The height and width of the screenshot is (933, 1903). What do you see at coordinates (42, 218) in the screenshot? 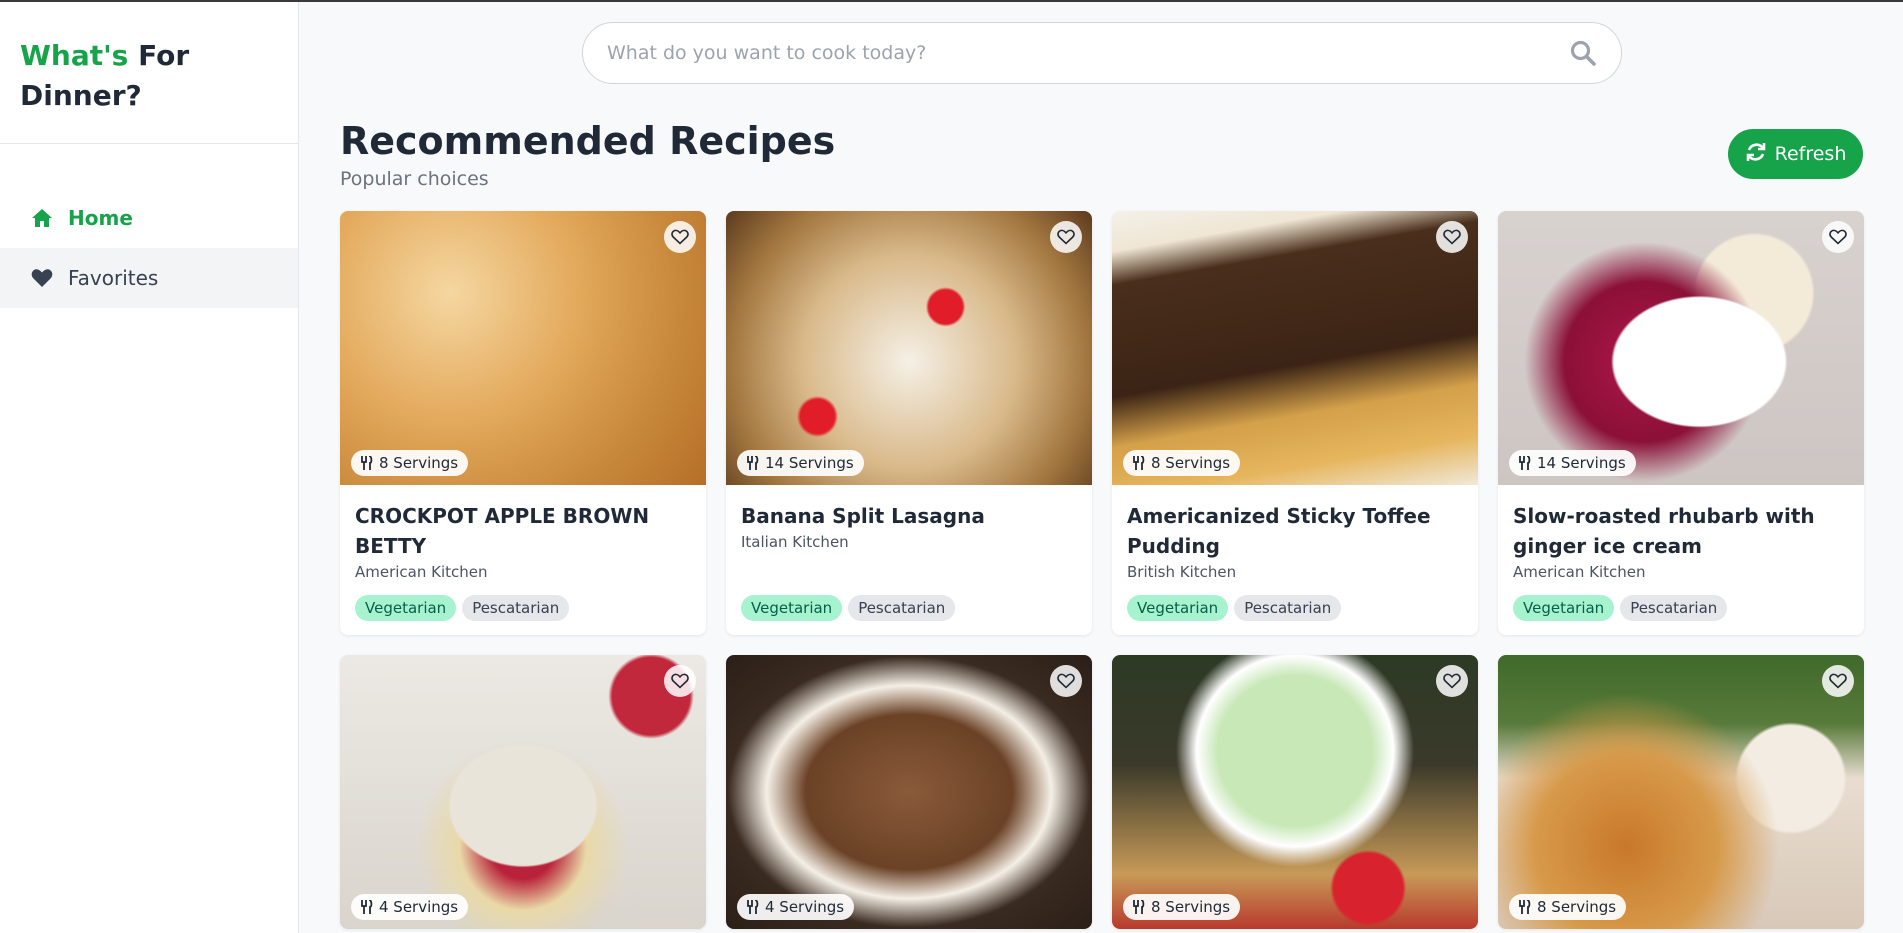
I see `home-icon` at bounding box center [42, 218].